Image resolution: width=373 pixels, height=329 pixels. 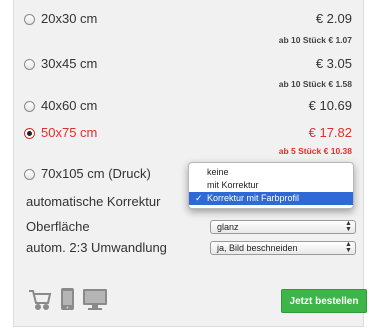 What do you see at coordinates (315, 84) in the screenshot?
I see `bulk-price: ab 10 Stück € 1.58` at bounding box center [315, 84].